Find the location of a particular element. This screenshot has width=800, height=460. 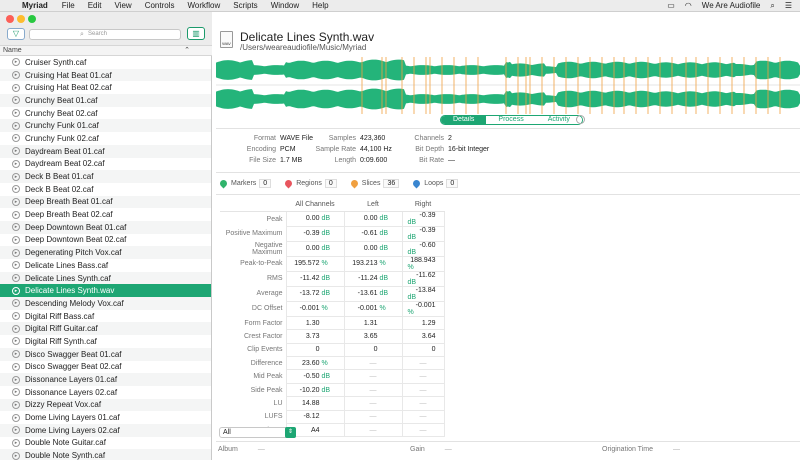

list-item: ▸ Crunchy Beat 01.caf is located at coordinates (105, 100).